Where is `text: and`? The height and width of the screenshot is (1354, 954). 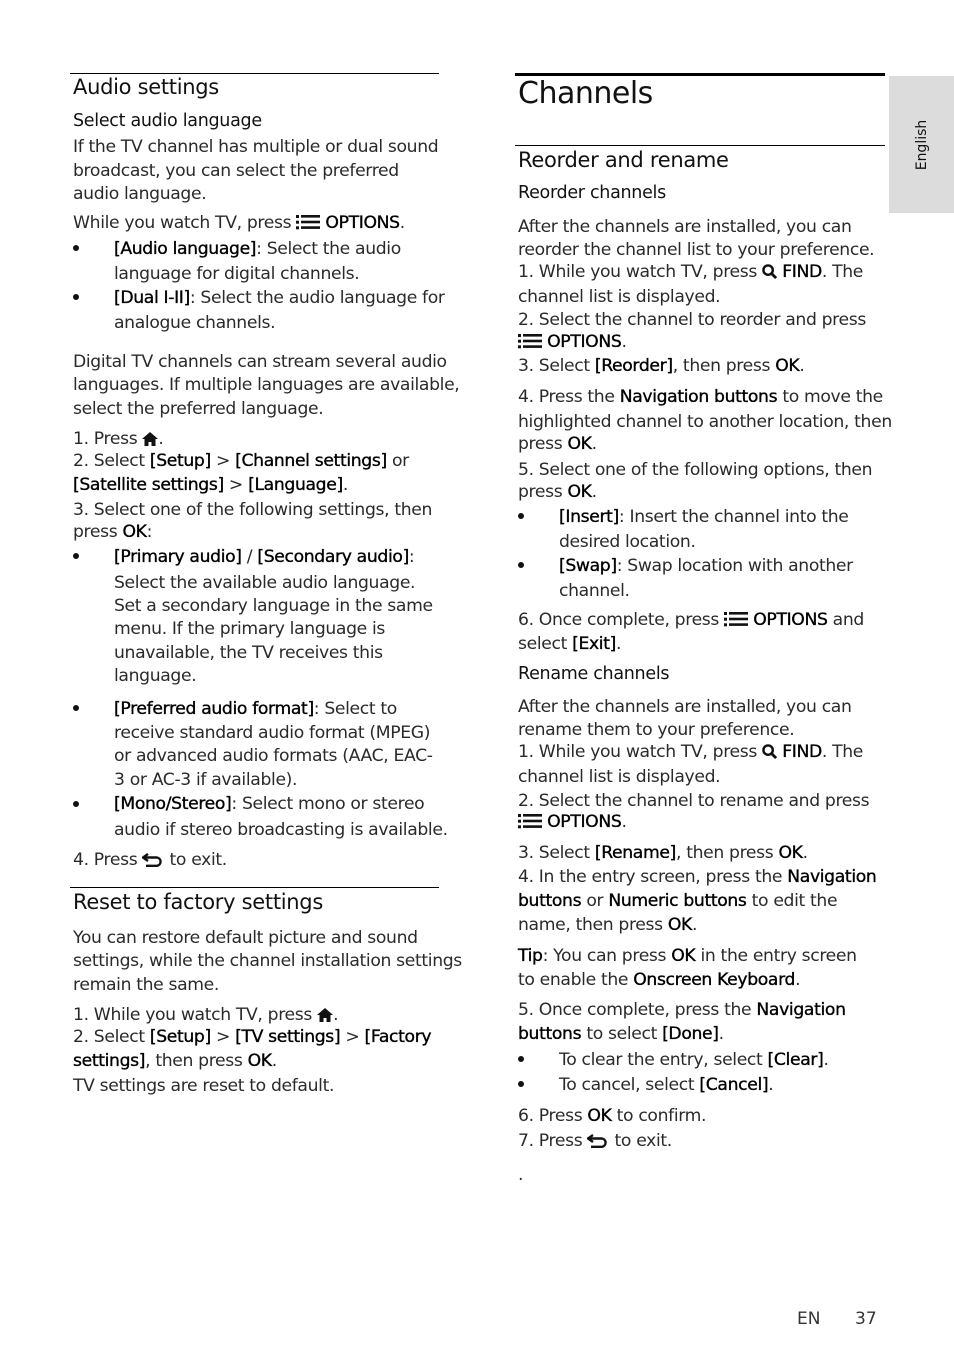 text: and is located at coordinates (846, 620).